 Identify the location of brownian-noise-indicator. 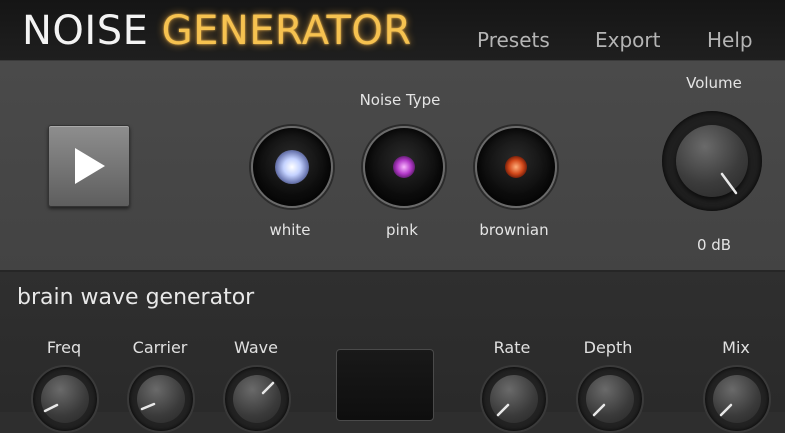
(516, 167).